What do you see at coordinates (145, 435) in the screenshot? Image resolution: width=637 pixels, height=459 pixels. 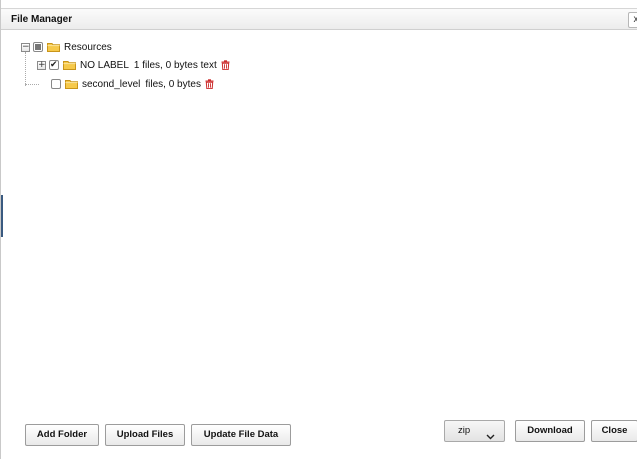 I see `upload-files-button: Upload Files` at bounding box center [145, 435].